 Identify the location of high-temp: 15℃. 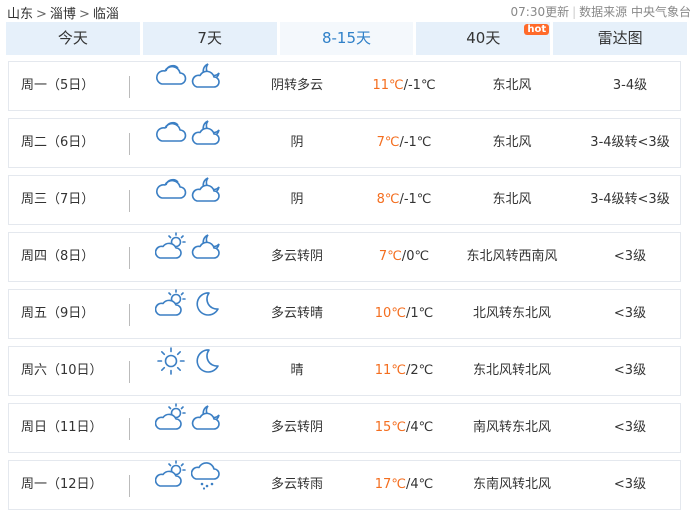
(390, 427).